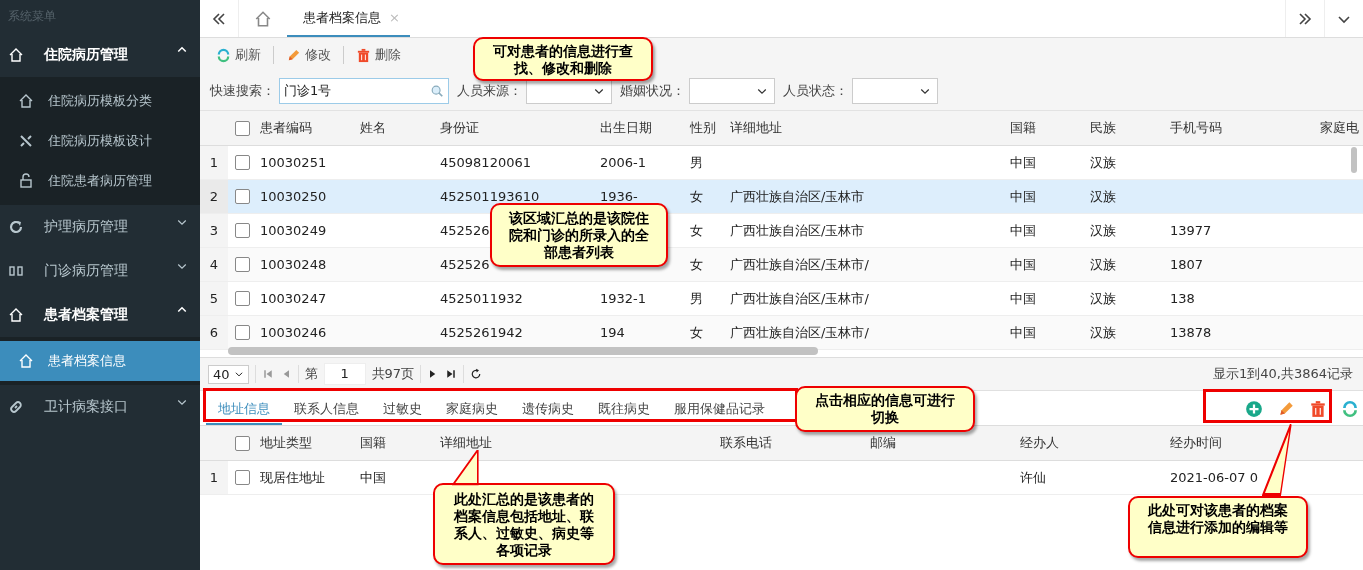 Image resolution: width=1363 pixels, height=570 pixels. I want to click on row-number: 2, so click(214, 196).